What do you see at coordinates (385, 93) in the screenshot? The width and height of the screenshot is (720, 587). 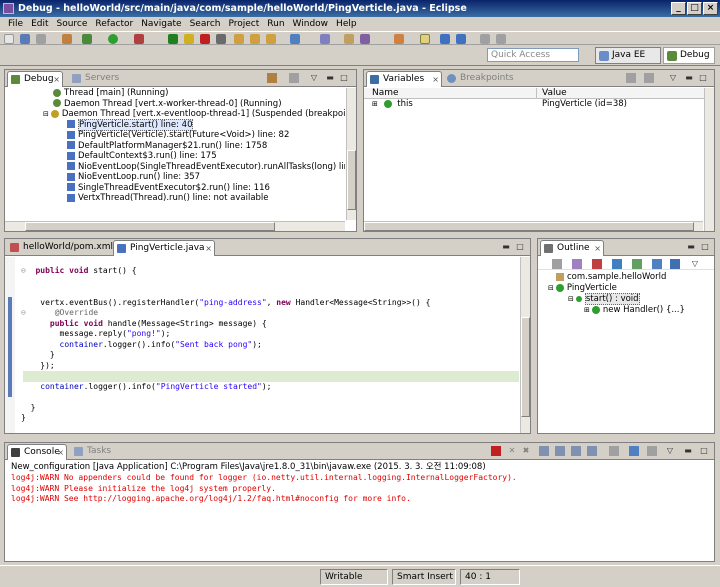 I see `column-name: Name` at bounding box center [385, 93].